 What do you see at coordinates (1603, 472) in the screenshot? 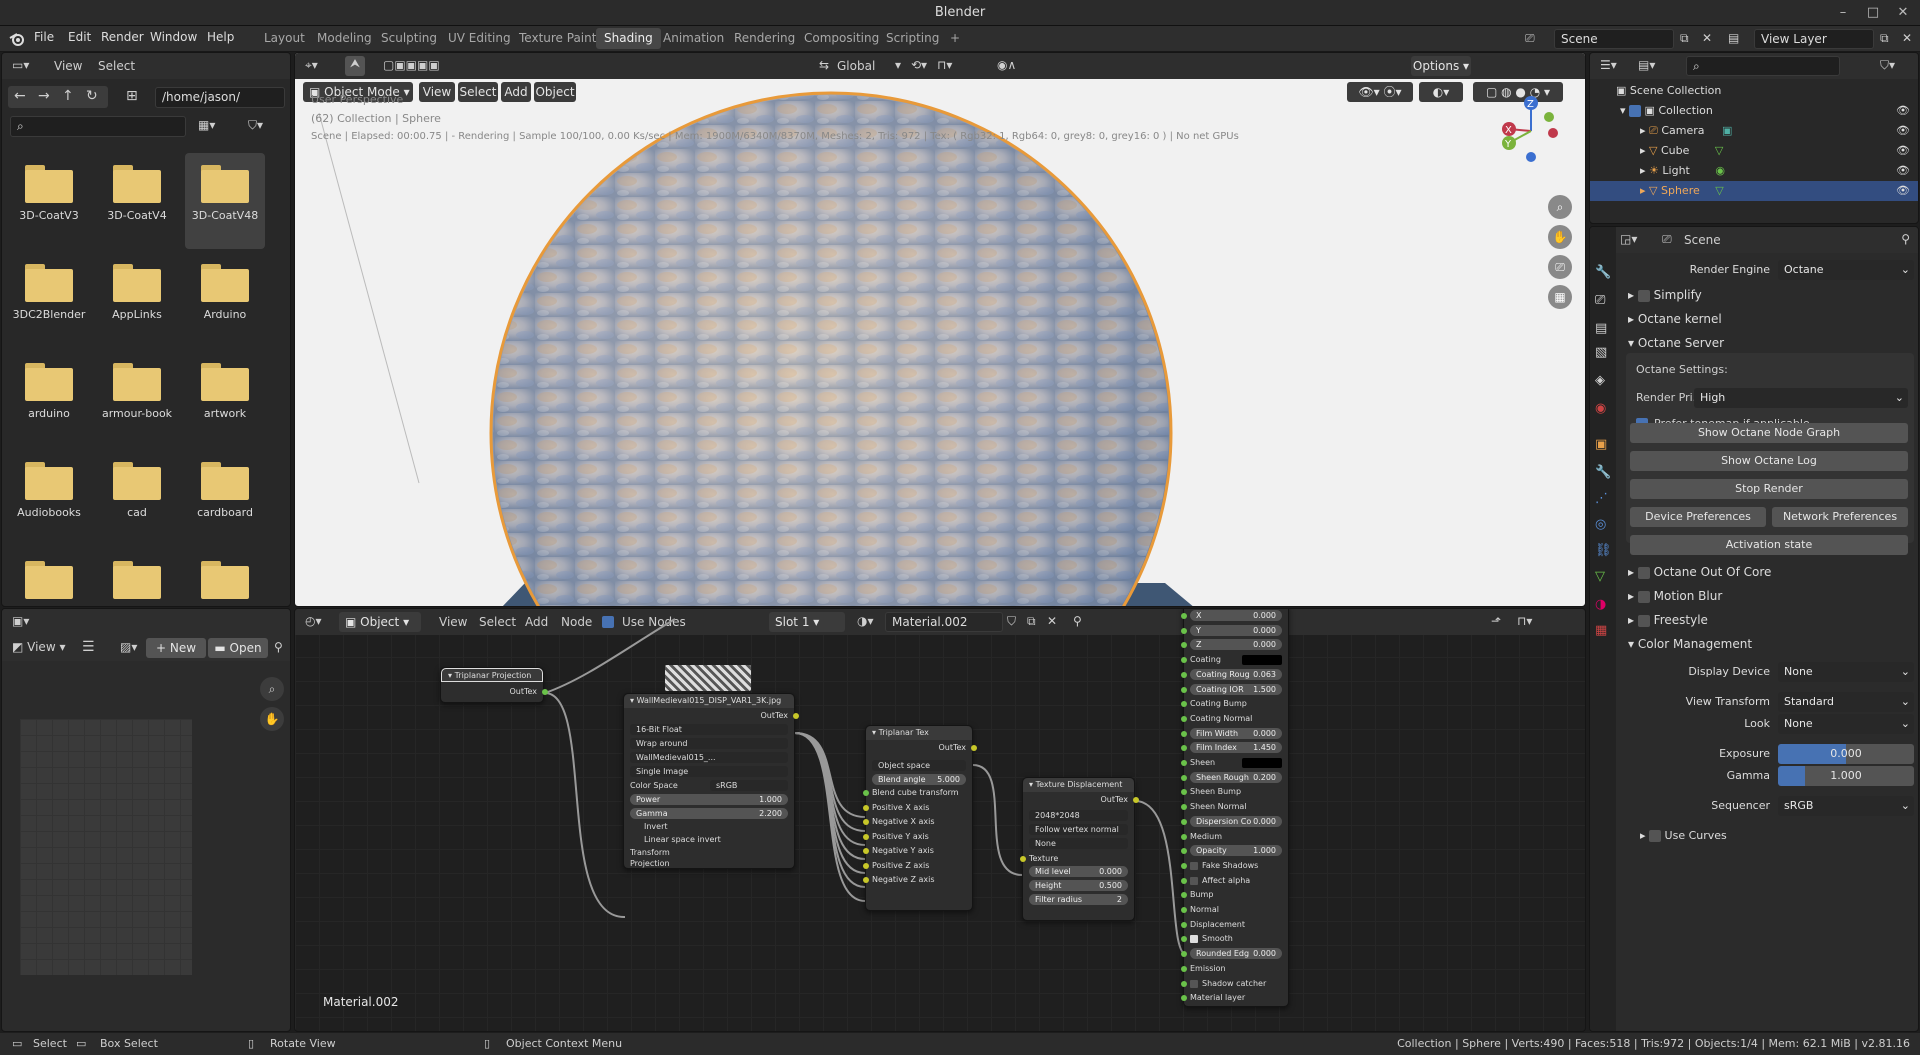
I see `modifier-tab-icon: 🔧` at bounding box center [1603, 472].